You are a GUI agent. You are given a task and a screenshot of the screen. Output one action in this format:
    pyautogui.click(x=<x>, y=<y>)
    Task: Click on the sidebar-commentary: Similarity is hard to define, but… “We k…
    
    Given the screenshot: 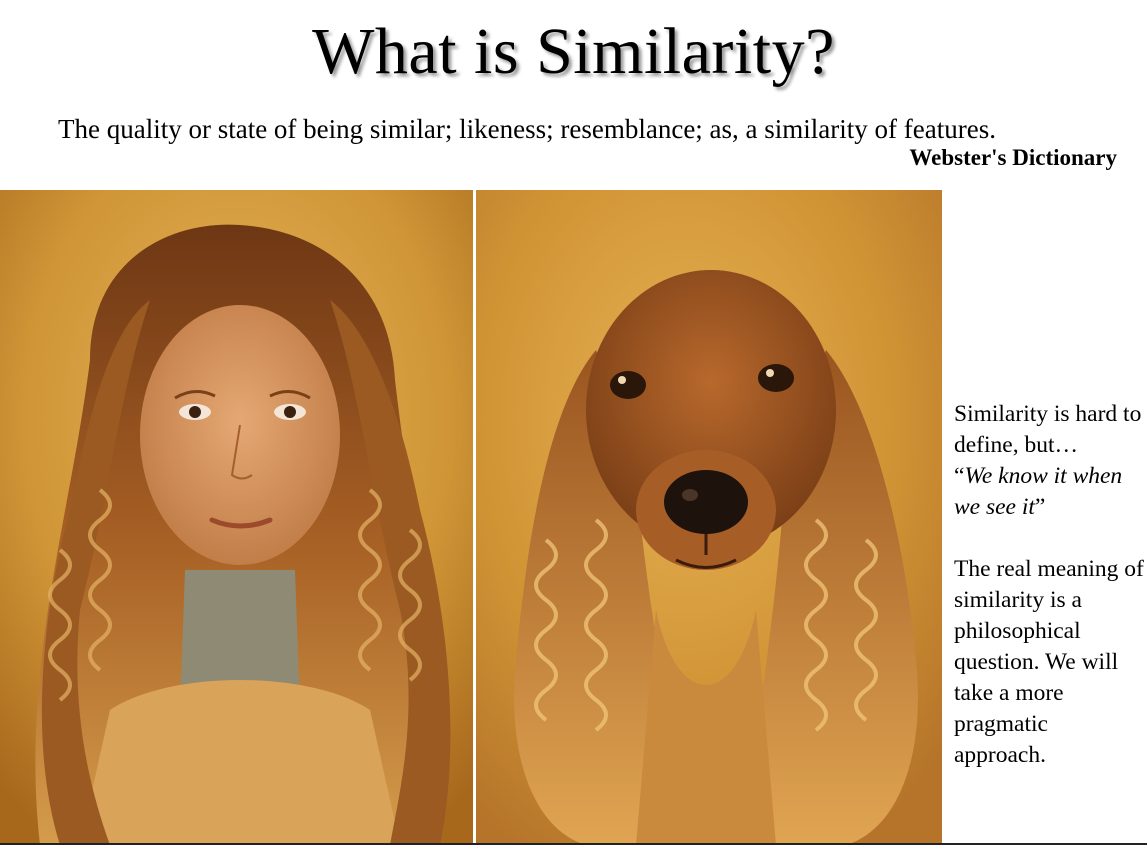 What is the action you would take?
    pyautogui.click(x=1049, y=585)
    